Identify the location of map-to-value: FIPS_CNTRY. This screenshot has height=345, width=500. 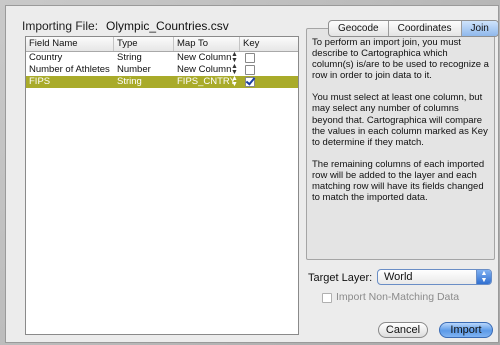
(206, 81).